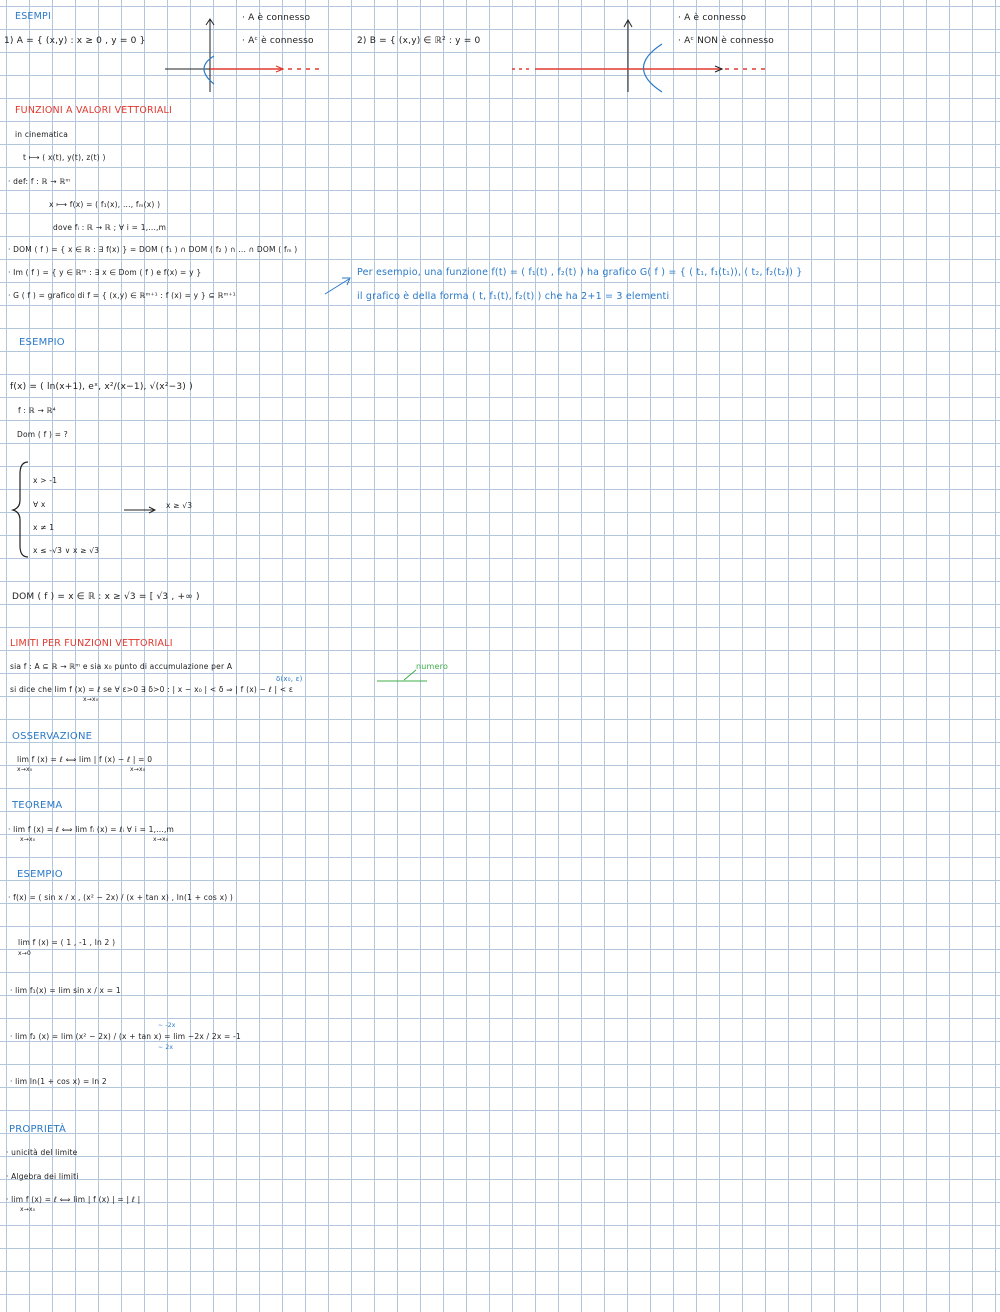  Describe the element at coordinates (38, 1129) in the screenshot. I see `properties-heading: PROPRIETÀ` at that location.